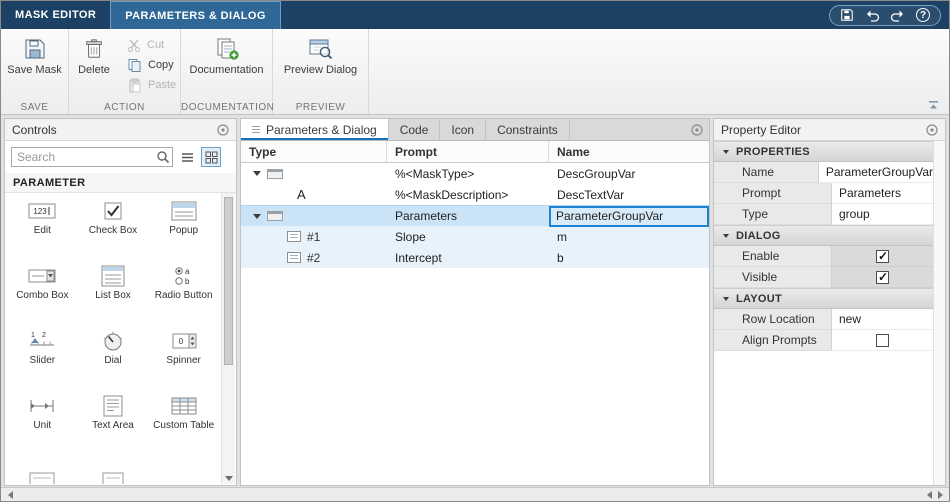 The width and height of the screenshot is (950, 502). I want to click on group-box-icon, so click(275, 173).